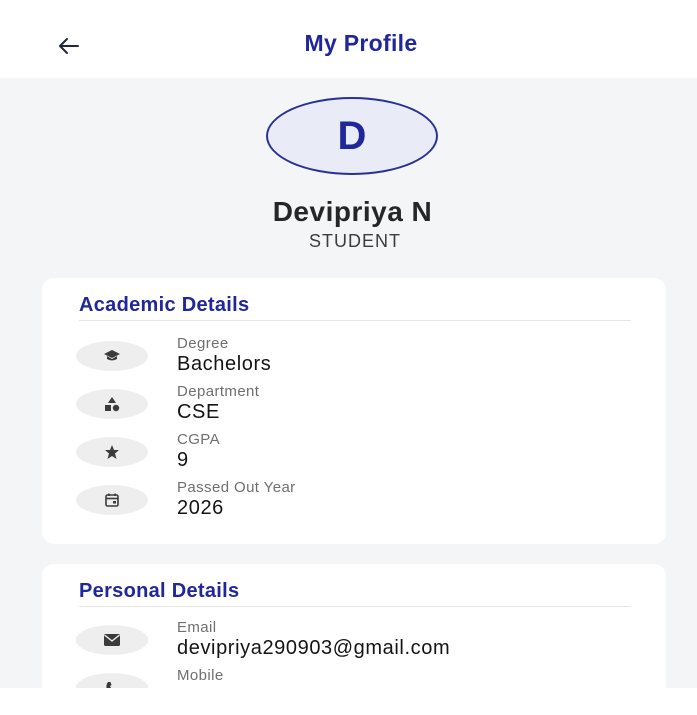  I want to click on personal-details-title: Personal Details, so click(159, 591).